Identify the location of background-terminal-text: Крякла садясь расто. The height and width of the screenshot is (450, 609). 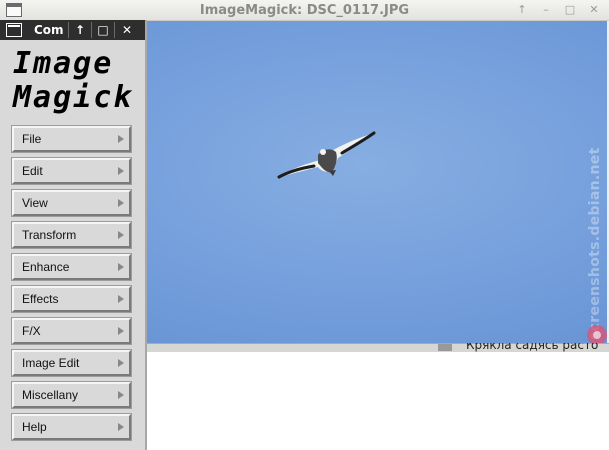
(532, 347).